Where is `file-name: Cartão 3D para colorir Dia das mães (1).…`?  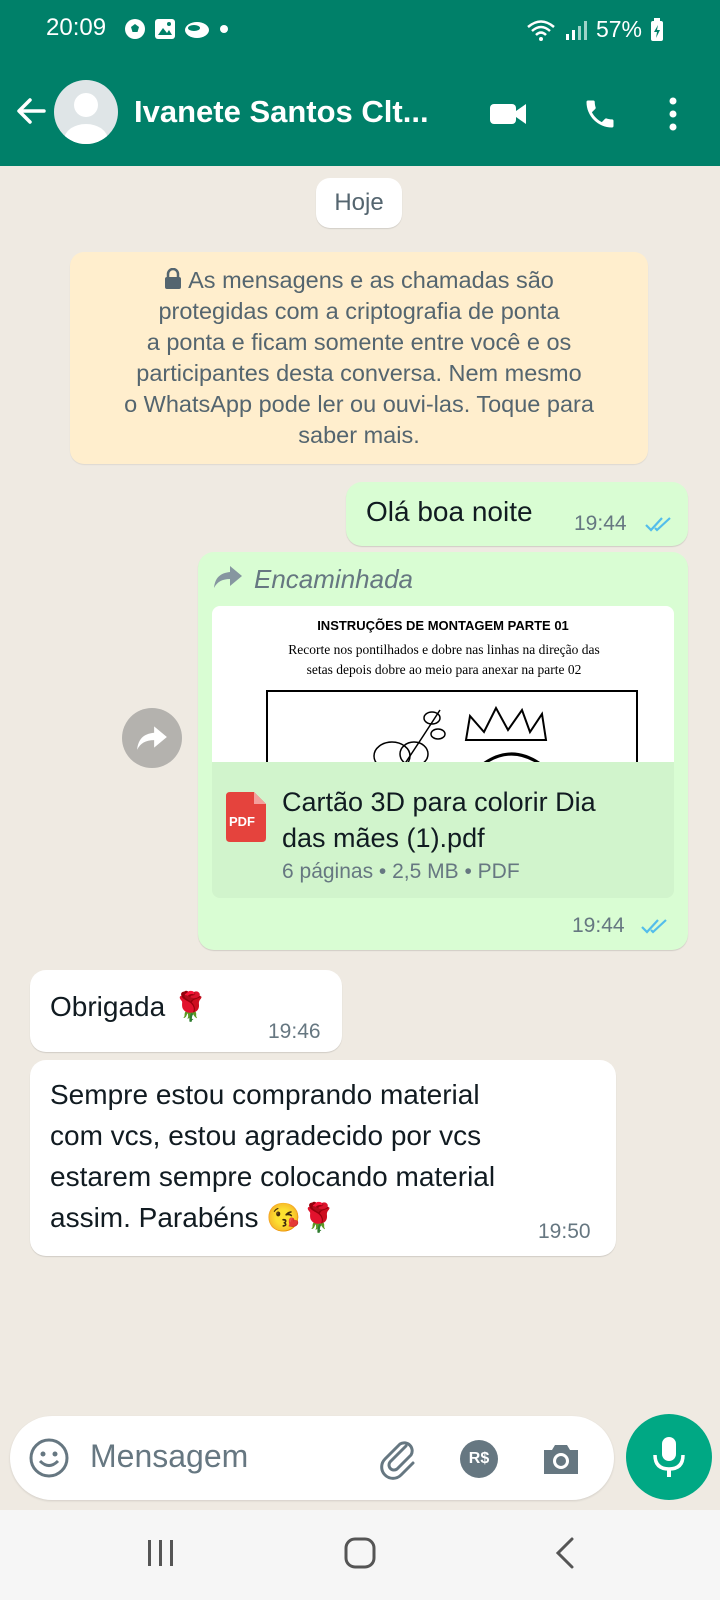
file-name: Cartão 3D para colorir Dia das mães (1).… is located at coordinates (439, 820).